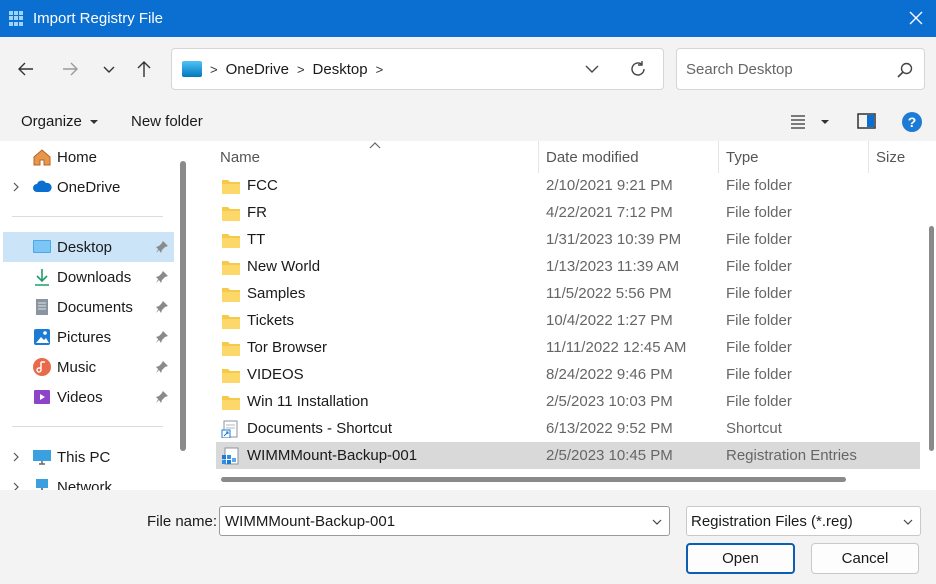 This screenshot has width=936, height=584. Describe the element at coordinates (144, 69) in the screenshot. I see `up-button` at that location.